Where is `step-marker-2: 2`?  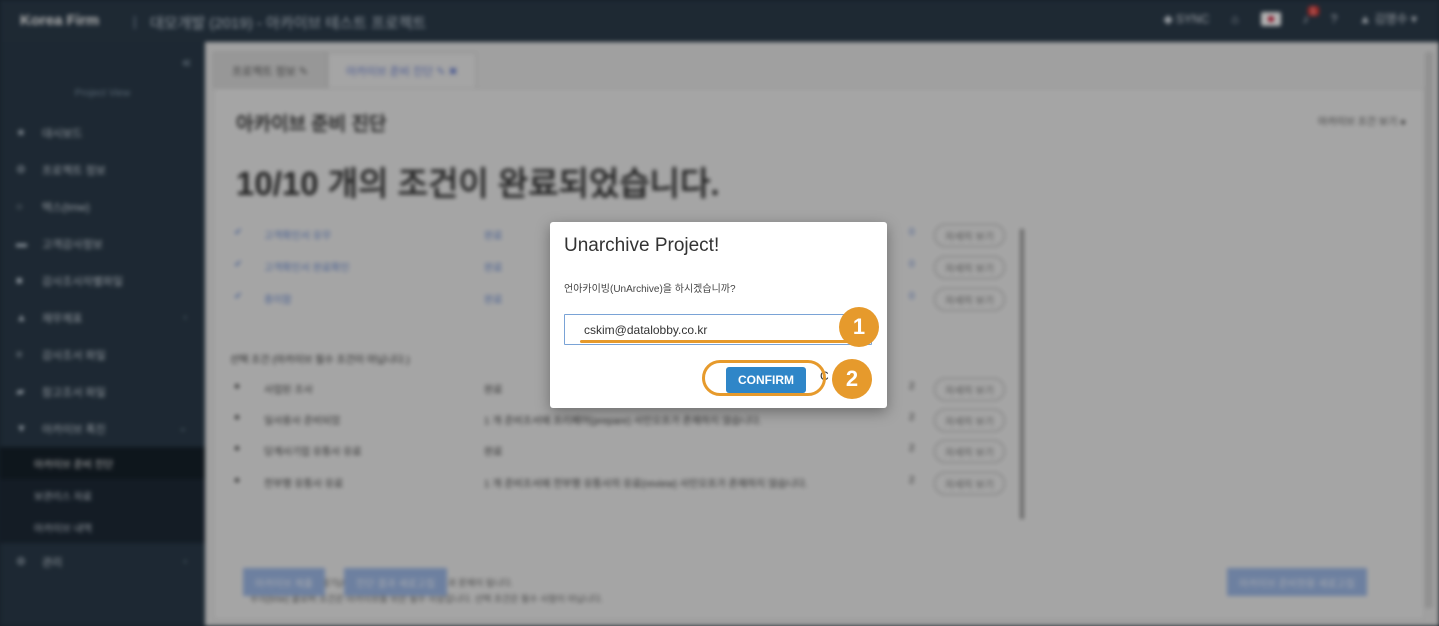 step-marker-2: 2 is located at coordinates (852, 379).